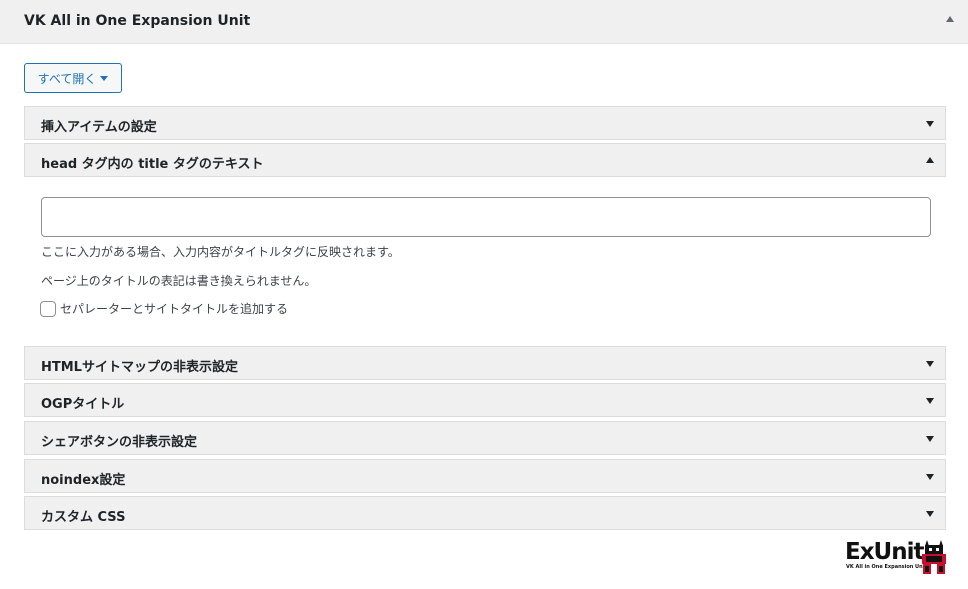 This screenshot has width=968, height=589. What do you see at coordinates (83, 404) in the screenshot?
I see `section-label: OGPタイトル` at bounding box center [83, 404].